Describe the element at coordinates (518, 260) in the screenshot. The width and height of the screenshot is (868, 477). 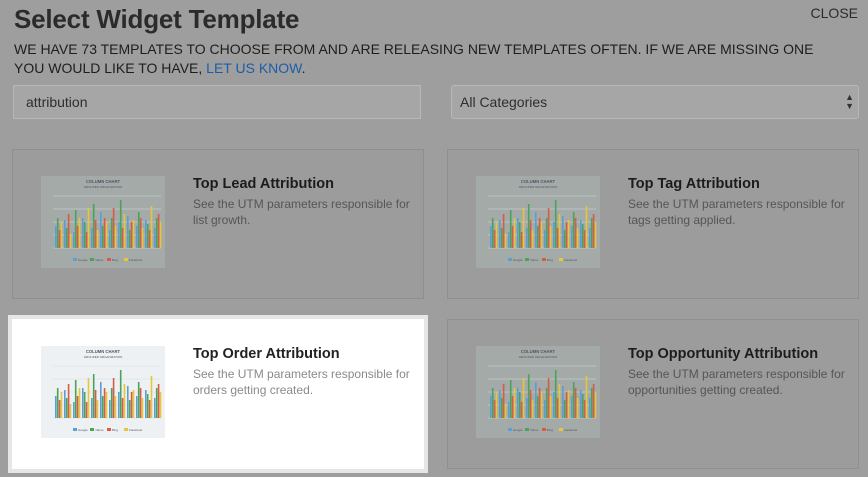
I see `thumb-legend-label: Google` at that location.